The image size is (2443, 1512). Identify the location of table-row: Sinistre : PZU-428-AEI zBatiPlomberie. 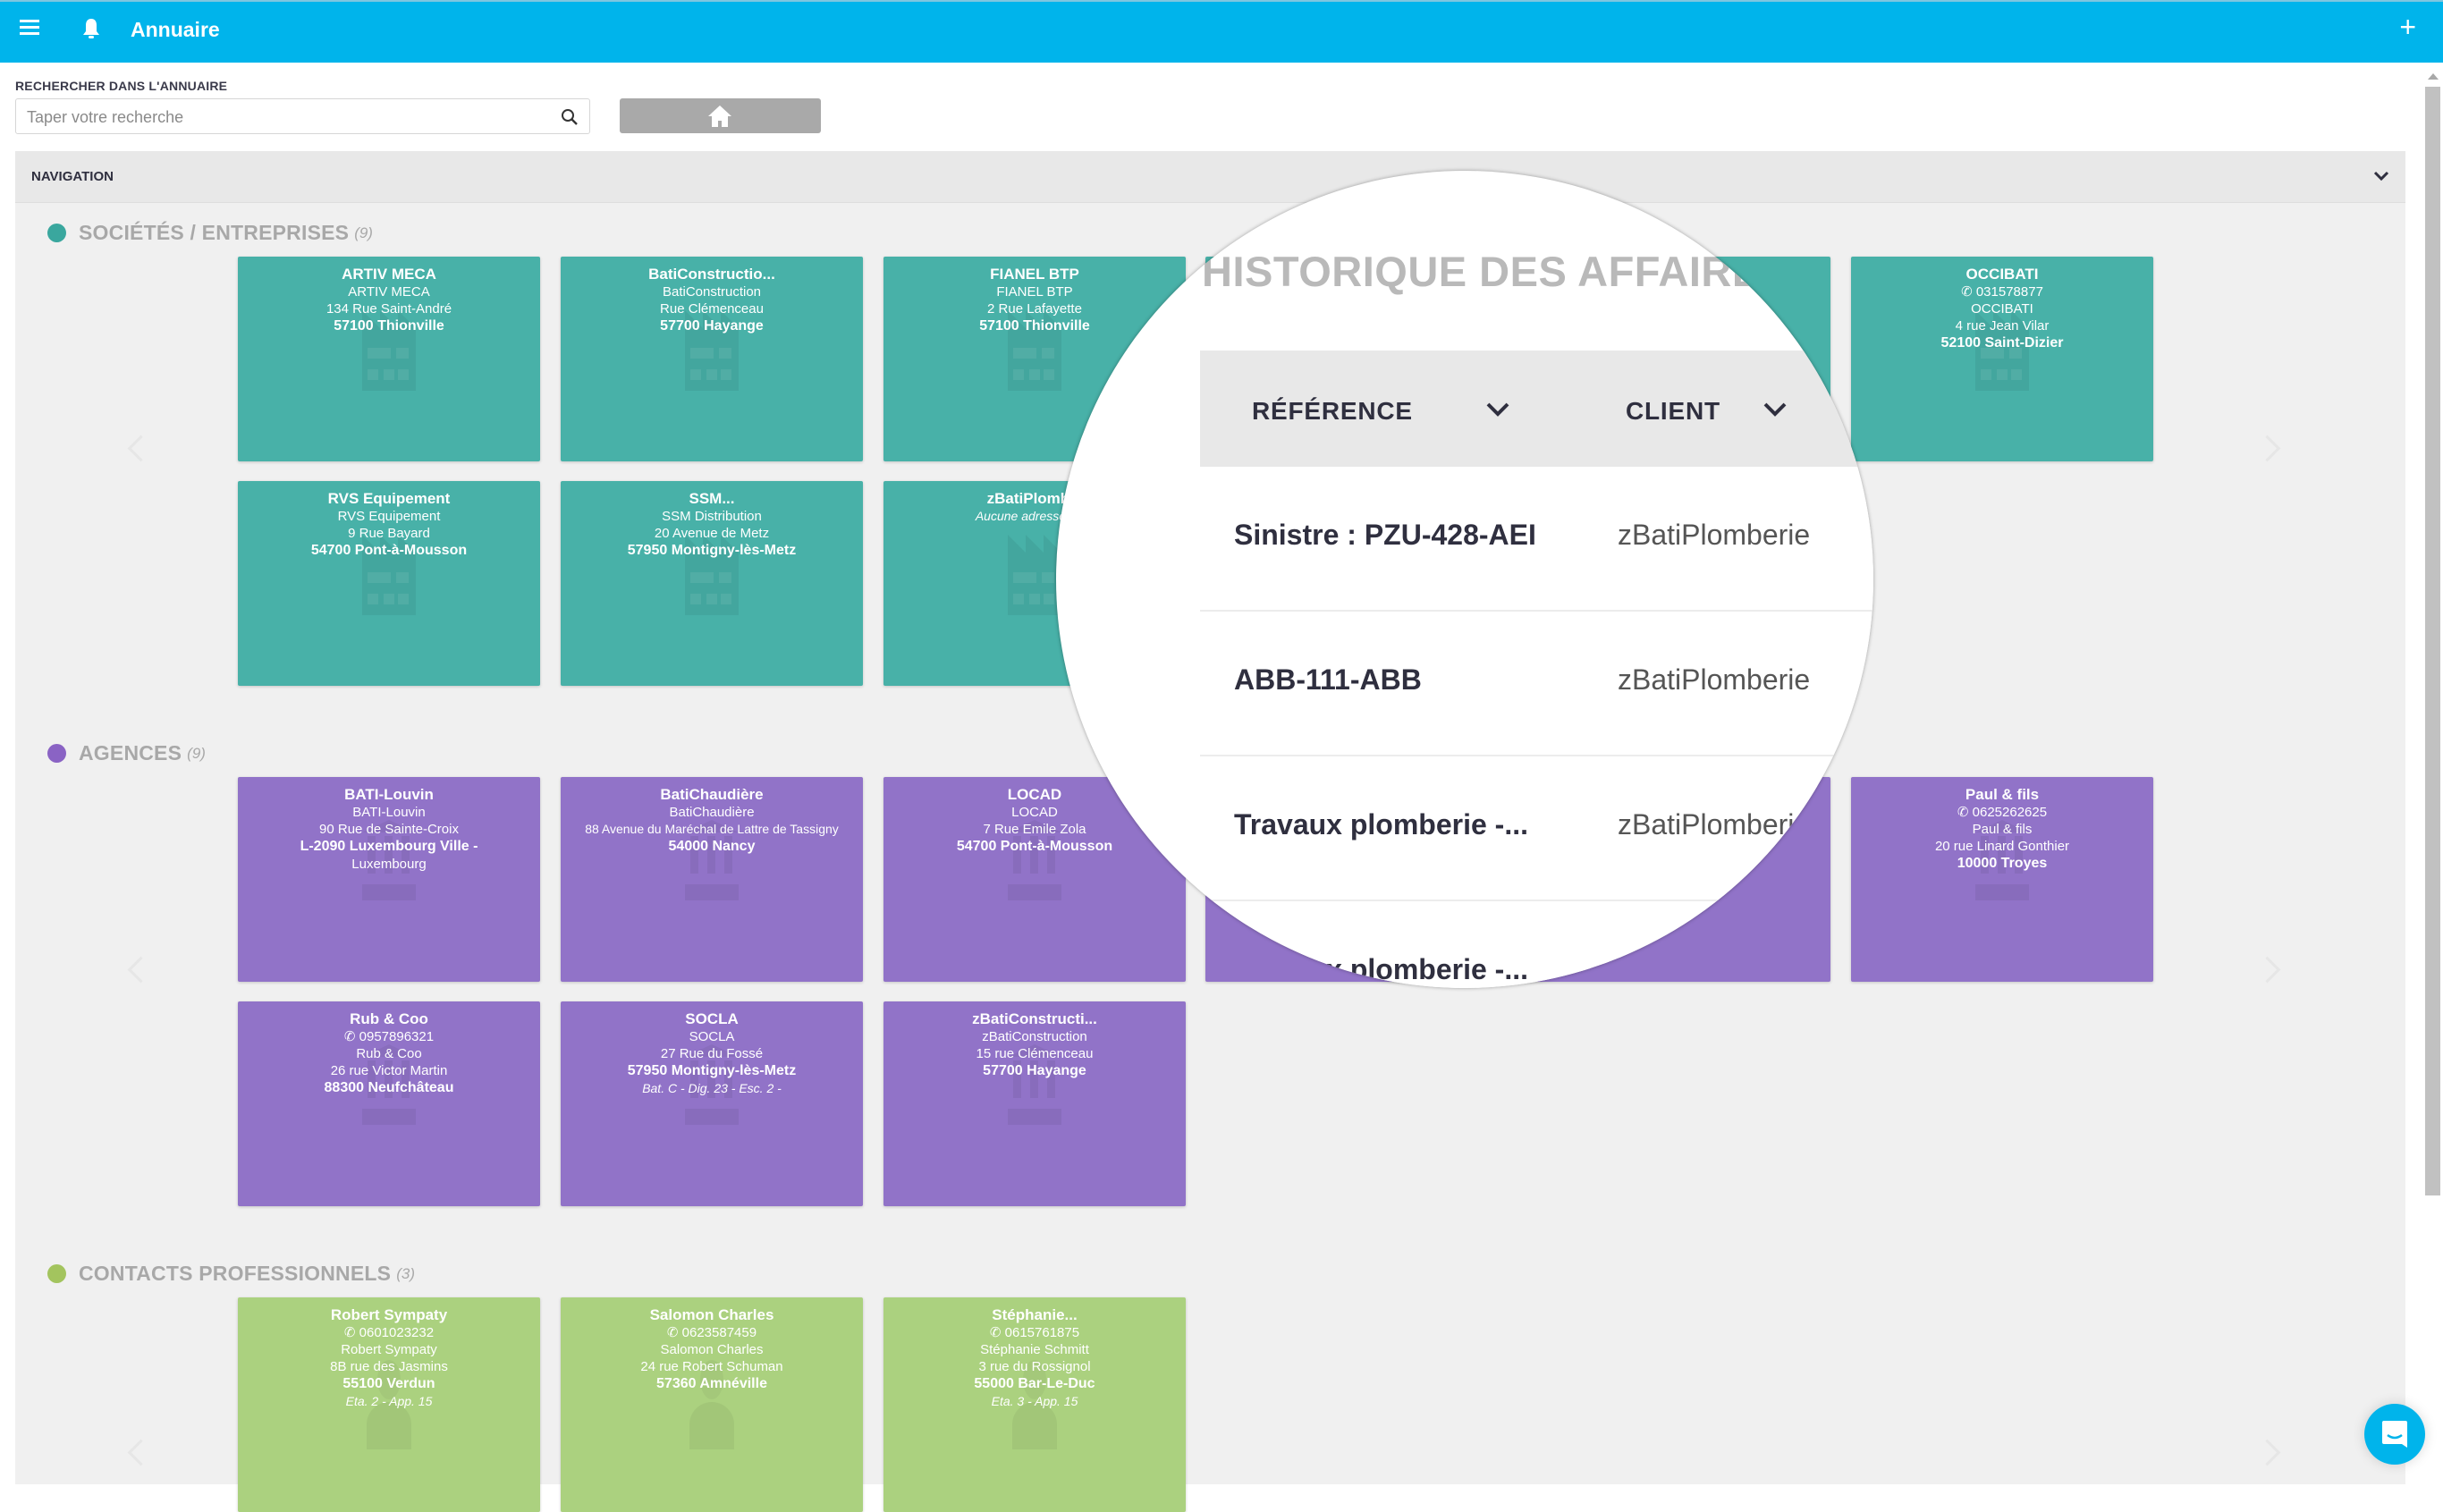
(1536, 540).